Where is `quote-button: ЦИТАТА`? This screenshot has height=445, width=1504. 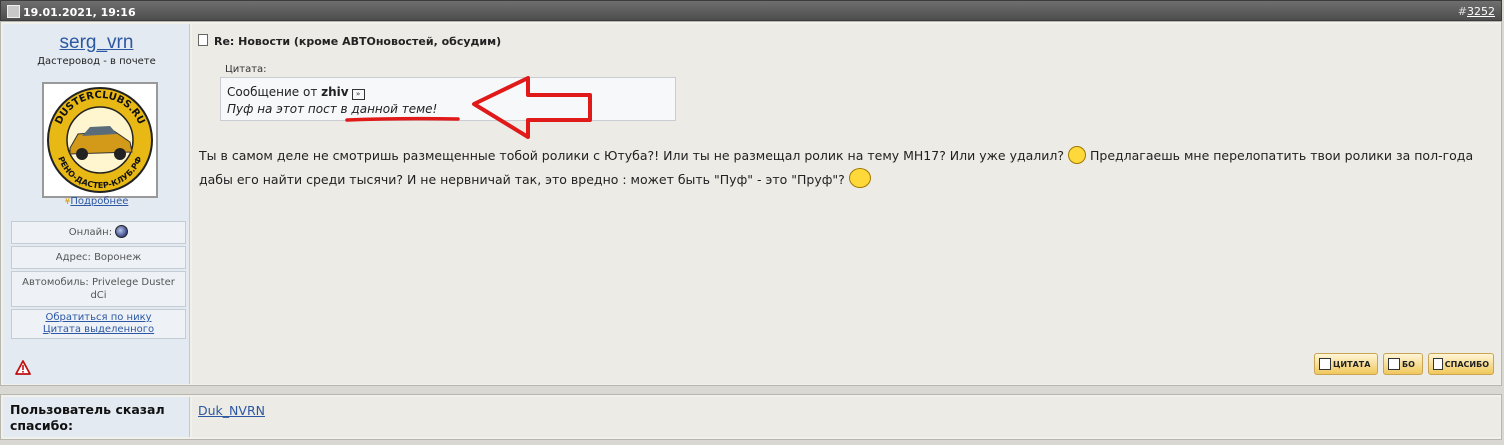
quote-button: ЦИТАТА is located at coordinates (1346, 364).